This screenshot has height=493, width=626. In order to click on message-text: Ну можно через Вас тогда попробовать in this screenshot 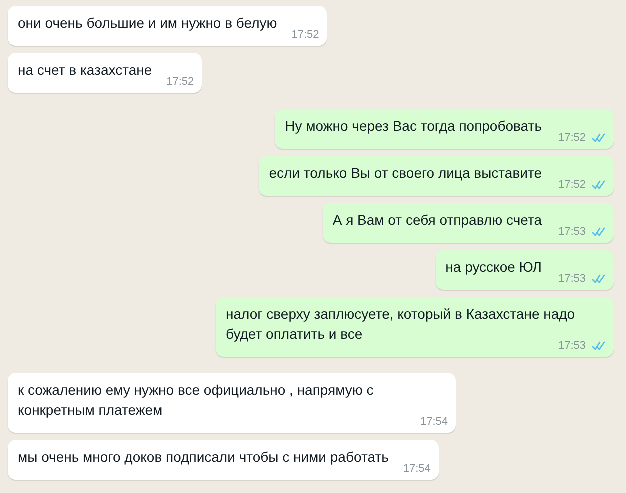, I will do `click(413, 126)`.